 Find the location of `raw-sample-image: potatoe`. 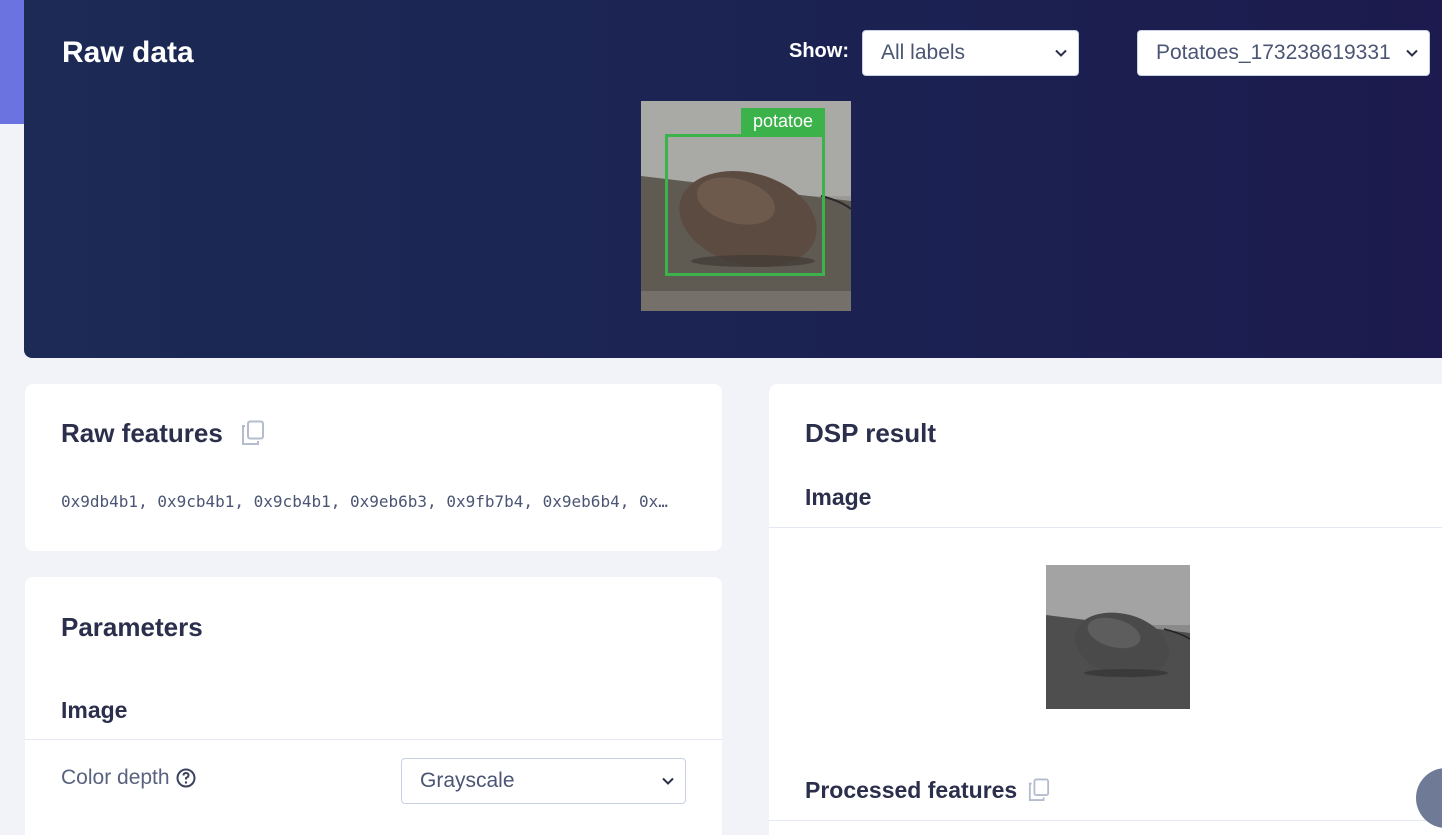

raw-sample-image: potatoe is located at coordinates (746, 206).